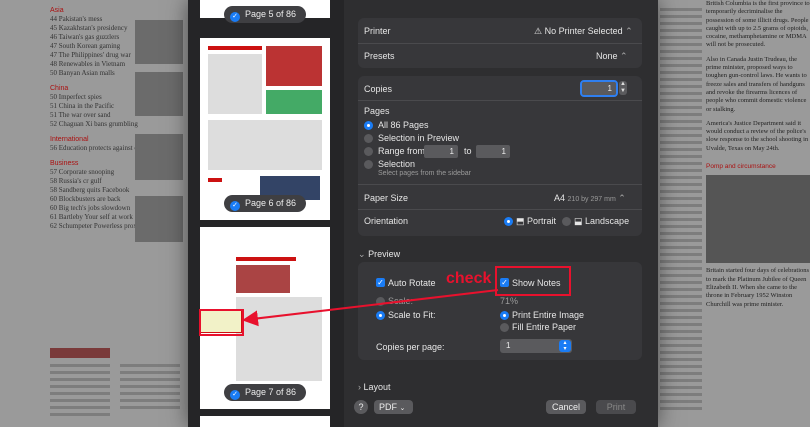 The image size is (810, 427). What do you see at coordinates (370, 308) in the screenshot?
I see `annotation-arrow` at bounding box center [370, 308].